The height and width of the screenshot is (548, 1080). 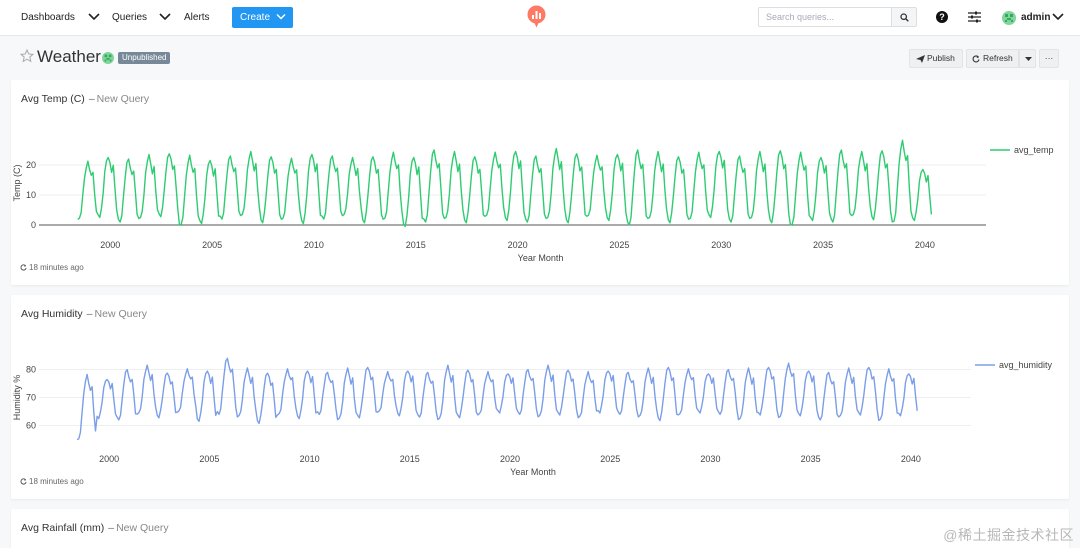 What do you see at coordinates (48, 17) in the screenshot?
I see `nav-dashboards: Dashboards` at bounding box center [48, 17].